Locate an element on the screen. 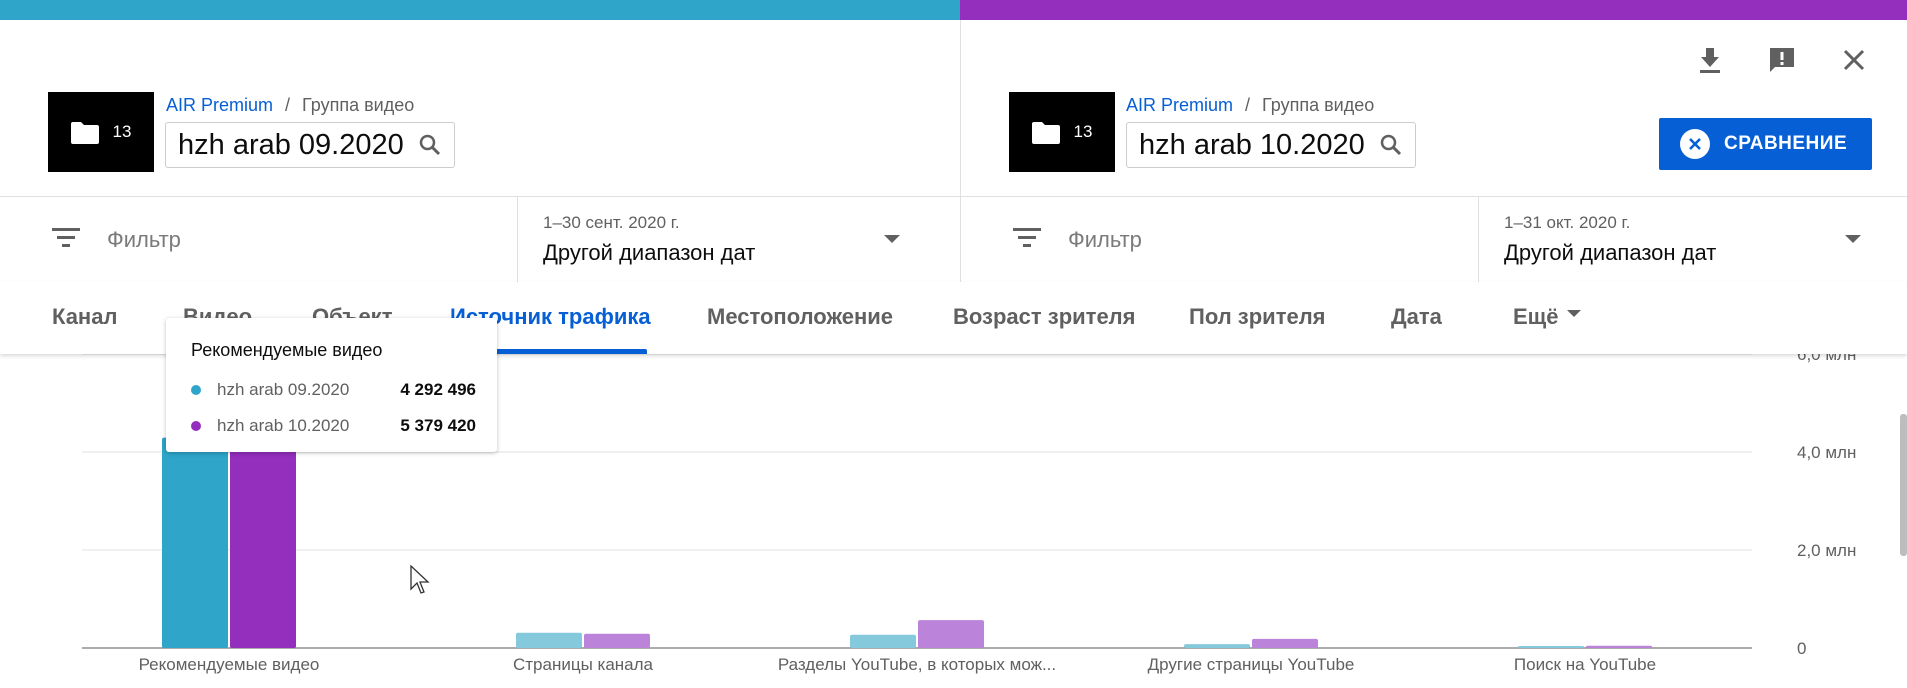 This screenshot has width=1907, height=688. filter-input-right: Фильтр is located at coordinates (1105, 240).